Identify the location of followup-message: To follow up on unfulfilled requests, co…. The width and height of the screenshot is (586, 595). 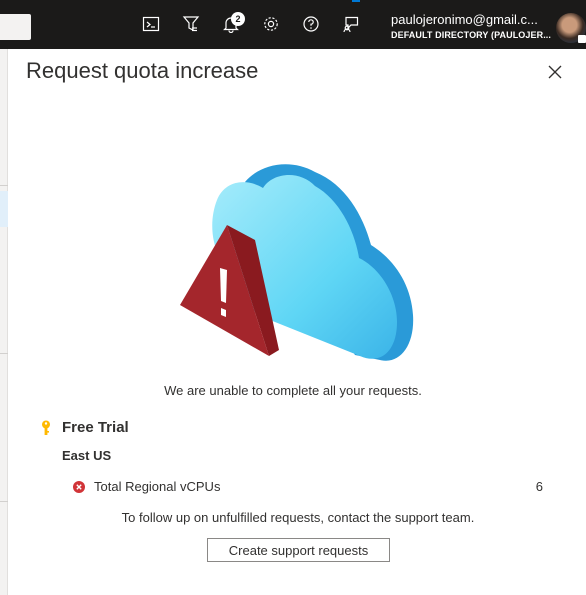
(298, 517).